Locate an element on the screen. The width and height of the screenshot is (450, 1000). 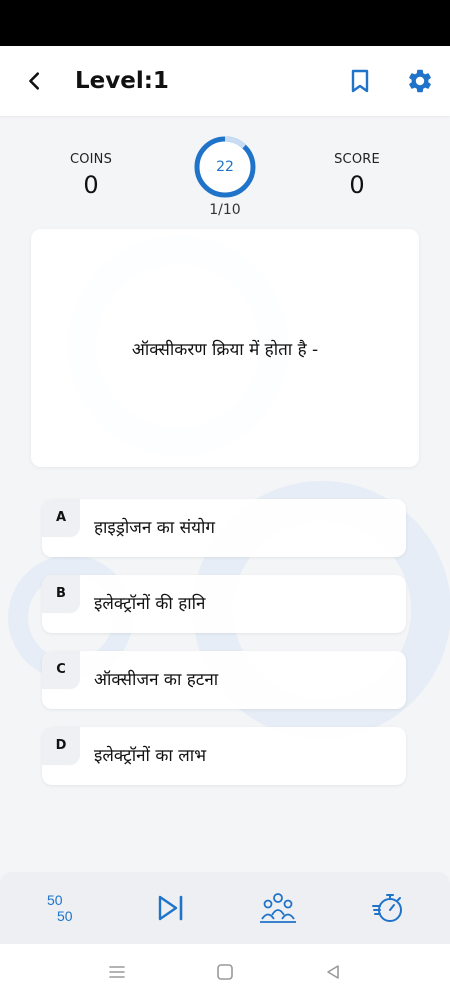
gear-icon is located at coordinates (420, 81).